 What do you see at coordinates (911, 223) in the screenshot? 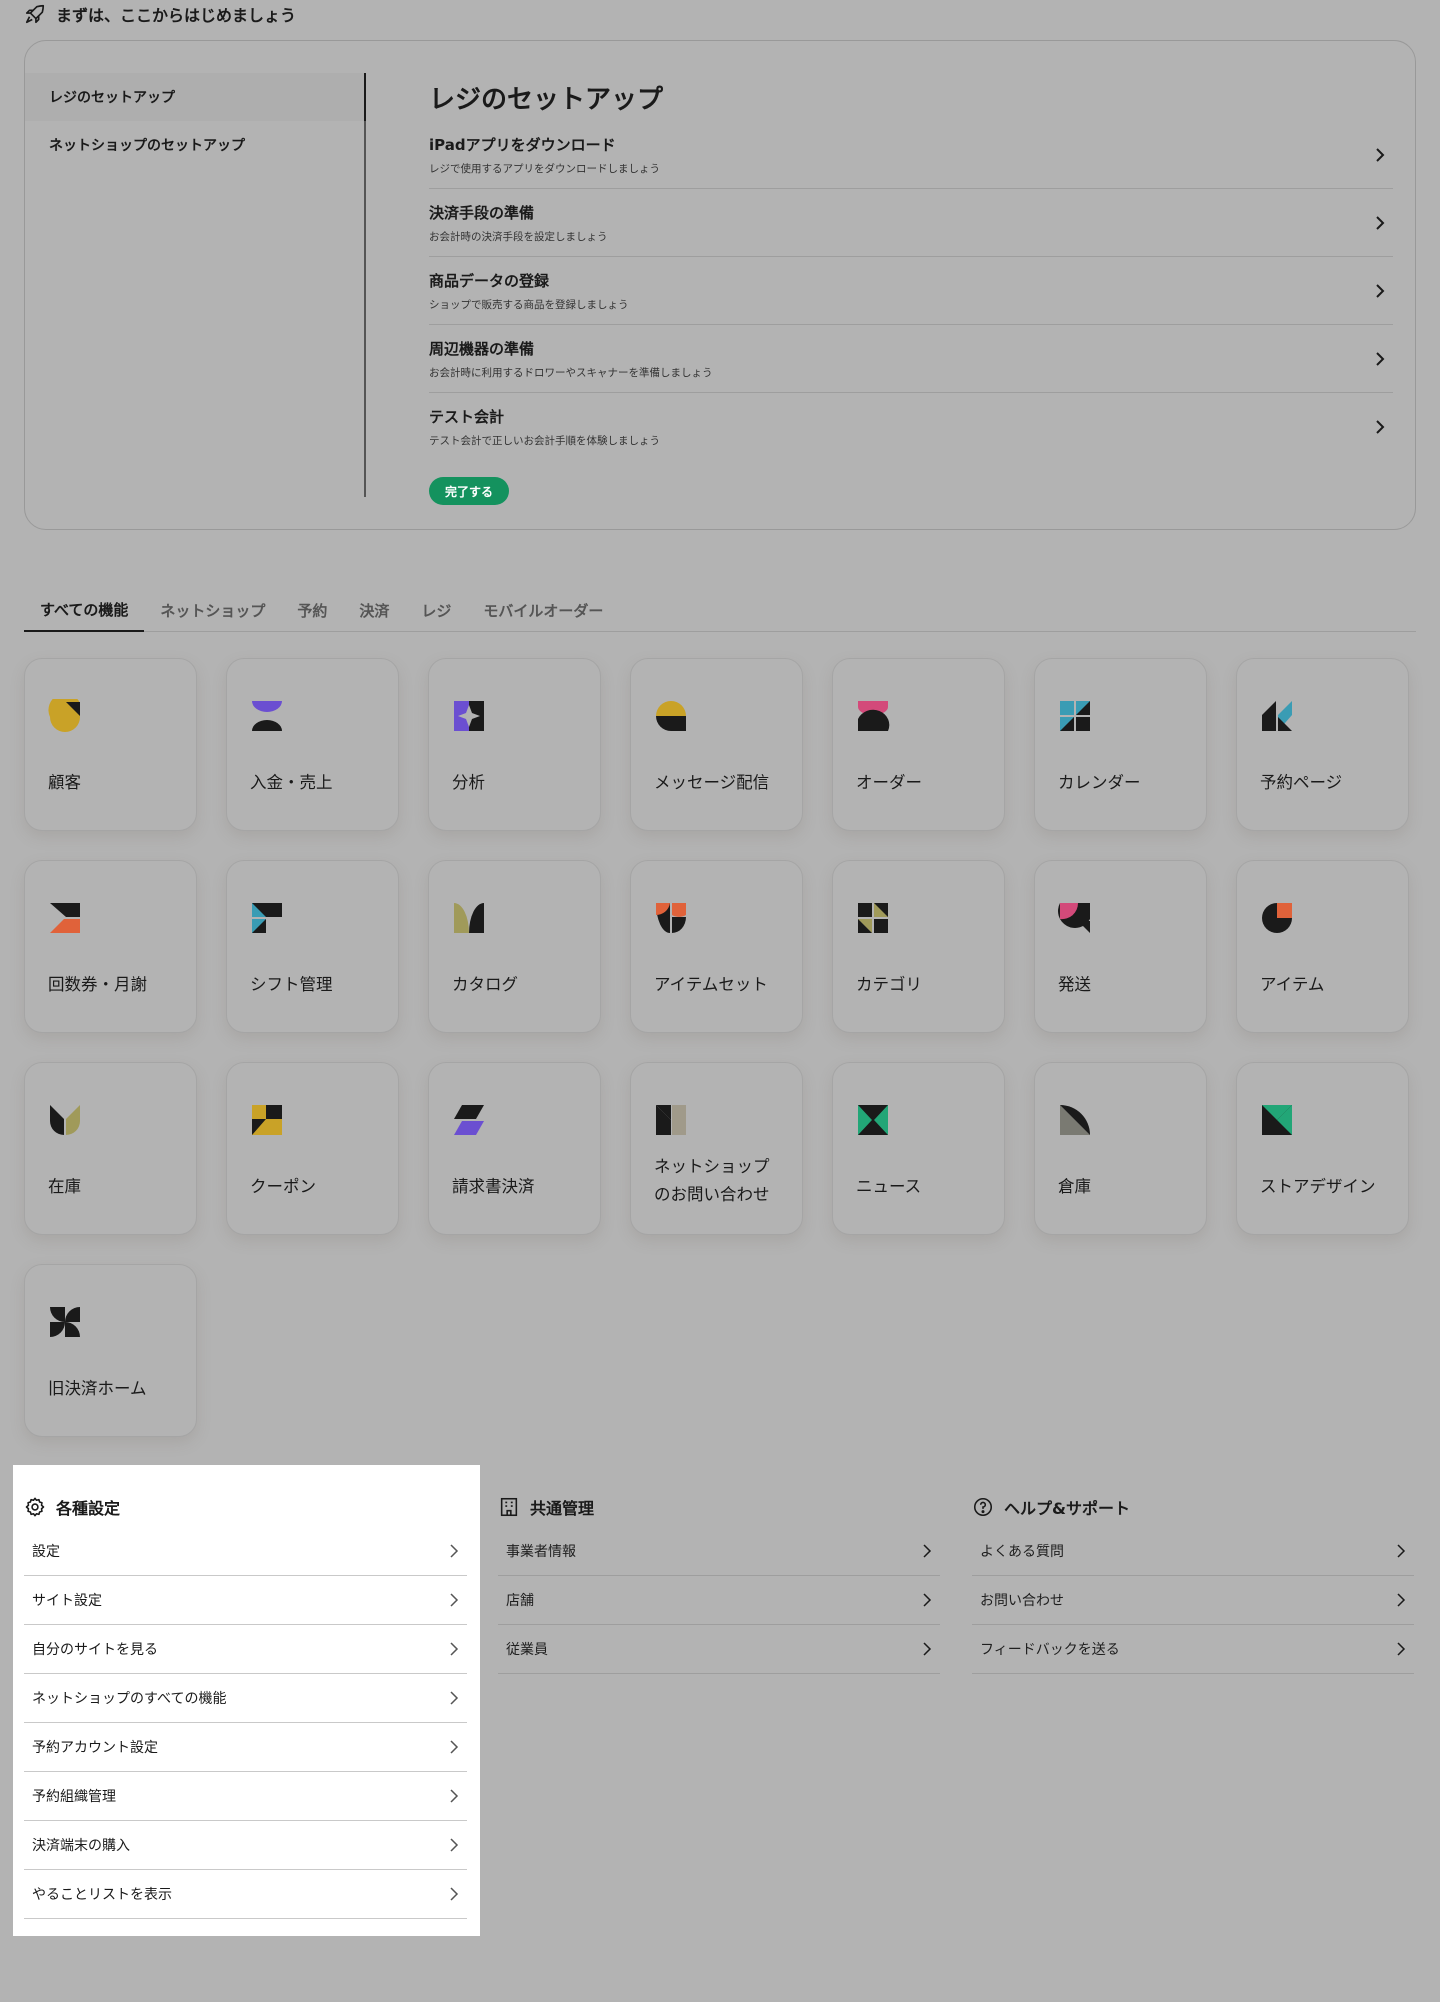
I see `step-payment-methods: 決済手段の準備 お会計時の決済手段を設定しましょう` at bounding box center [911, 223].